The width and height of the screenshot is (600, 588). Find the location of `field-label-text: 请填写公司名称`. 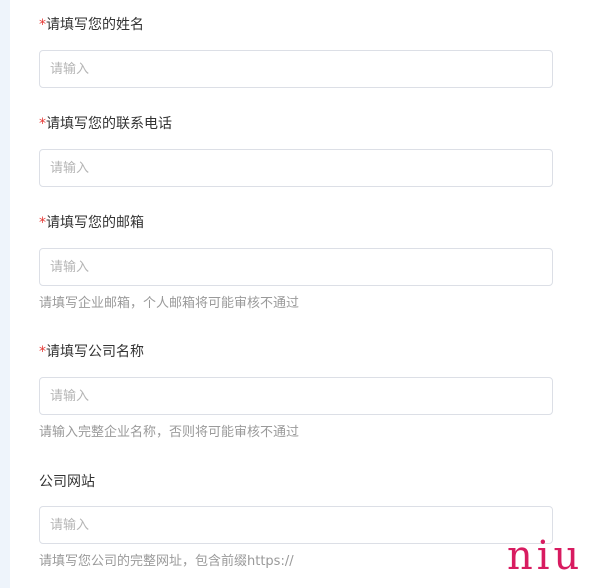

field-label-text: 请填写公司名称 is located at coordinates (95, 352).